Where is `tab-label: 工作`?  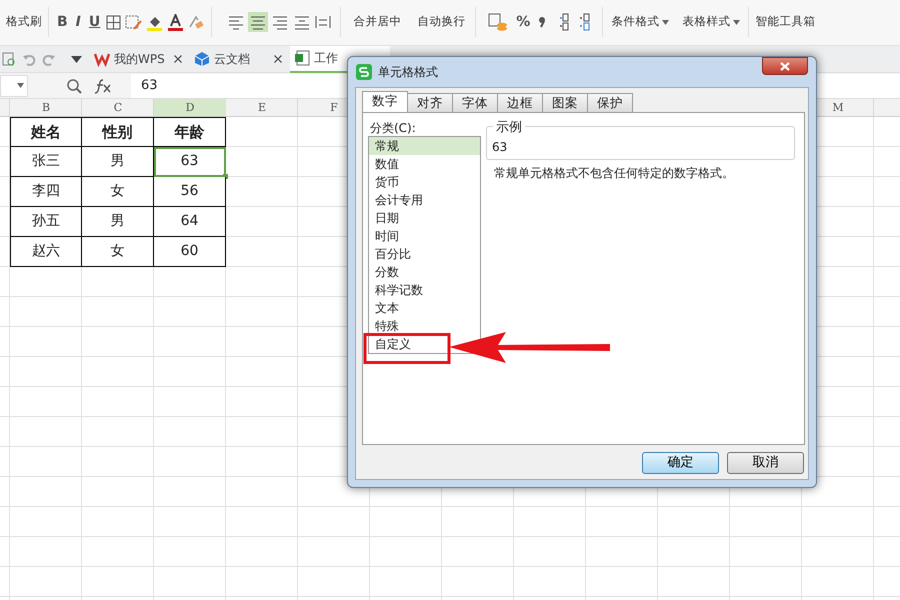 tab-label: 工作 is located at coordinates (326, 58).